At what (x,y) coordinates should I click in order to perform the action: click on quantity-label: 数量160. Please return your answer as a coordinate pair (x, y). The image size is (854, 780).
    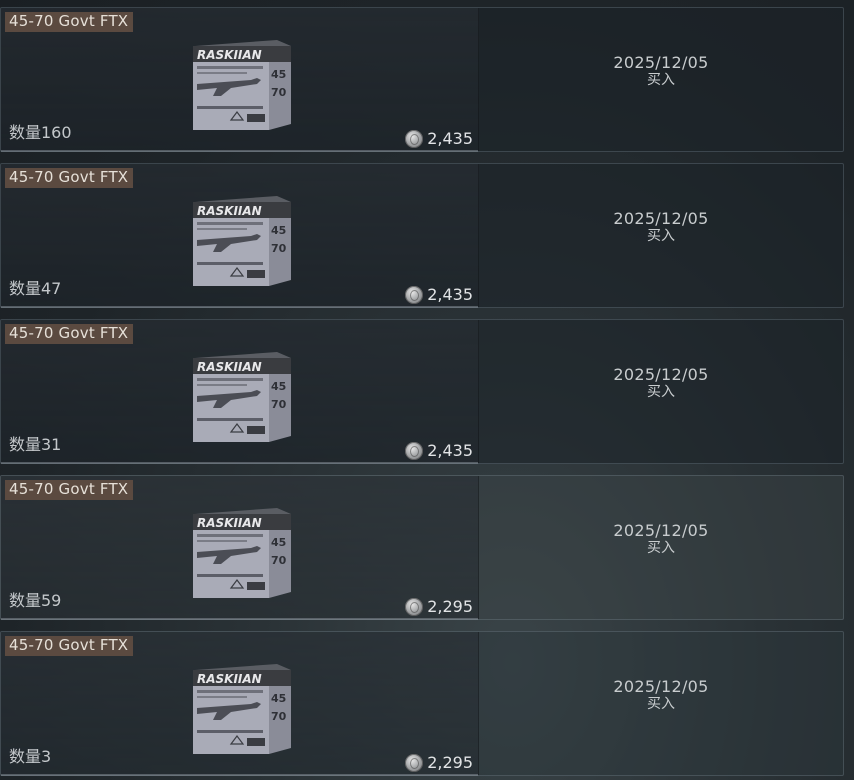
    Looking at the image, I should click on (40, 132).